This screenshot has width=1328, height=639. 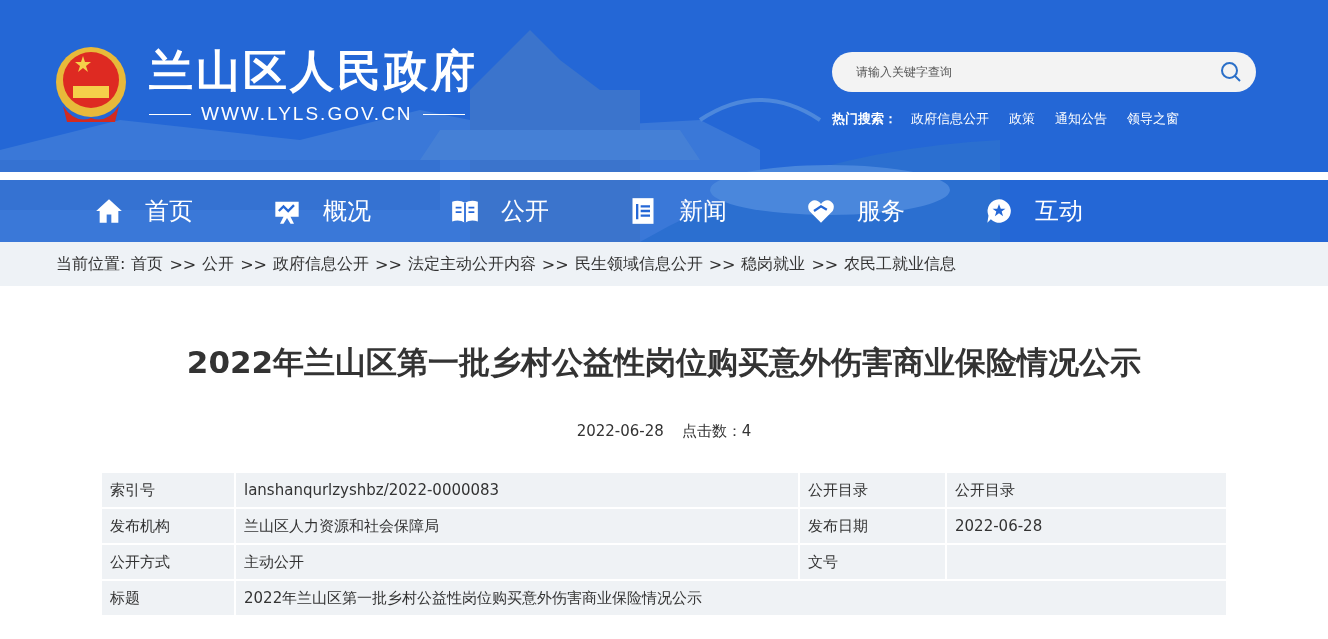 I want to click on field-value: 2022-06-28, so click(x=1086, y=526).